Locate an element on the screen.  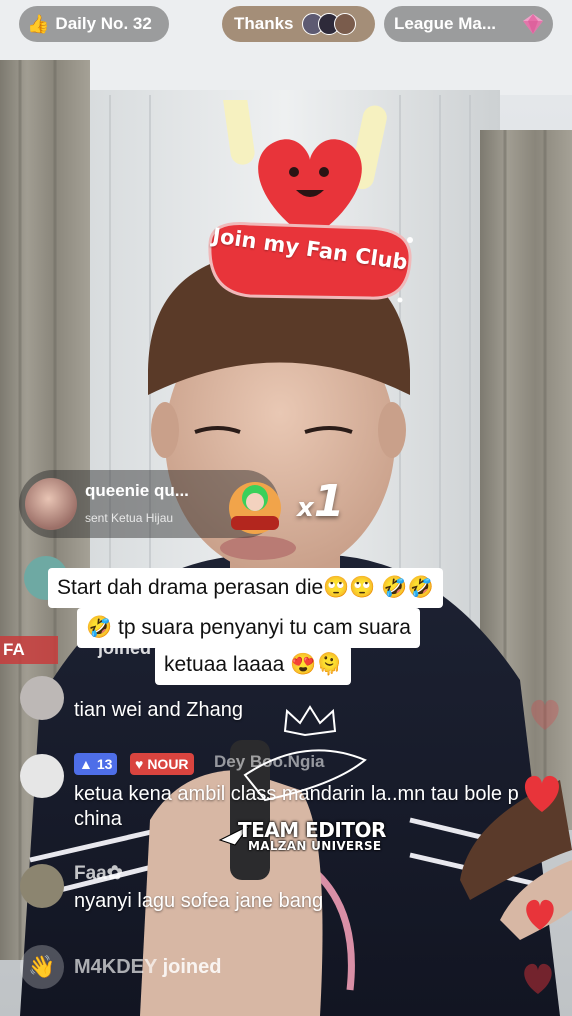
gift-banner: queenie qu... sent Ketua Hijau is located at coordinates (150, 504).